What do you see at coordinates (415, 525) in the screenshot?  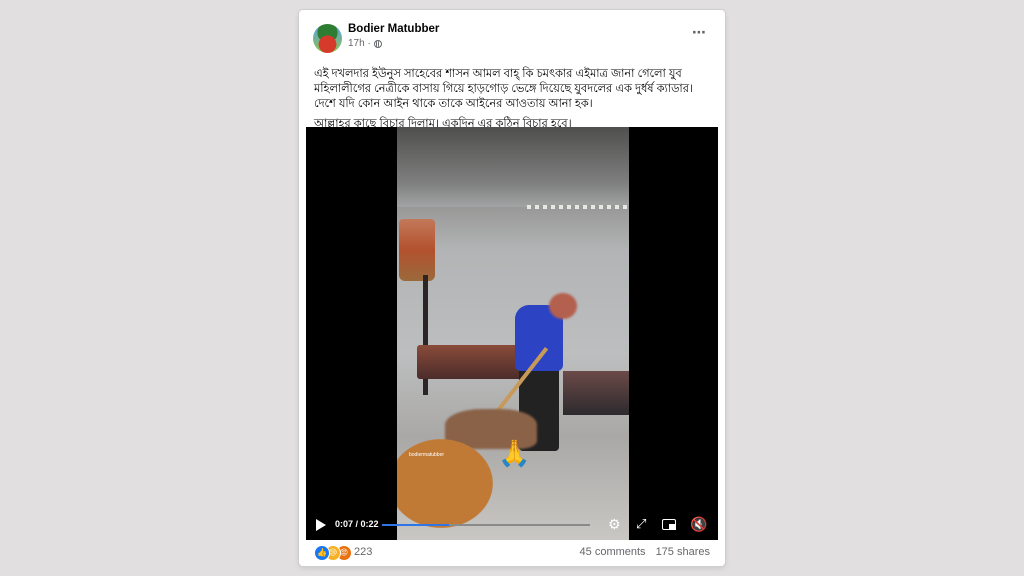 I see `video-progress-fill` at bounding box center [415, 525].